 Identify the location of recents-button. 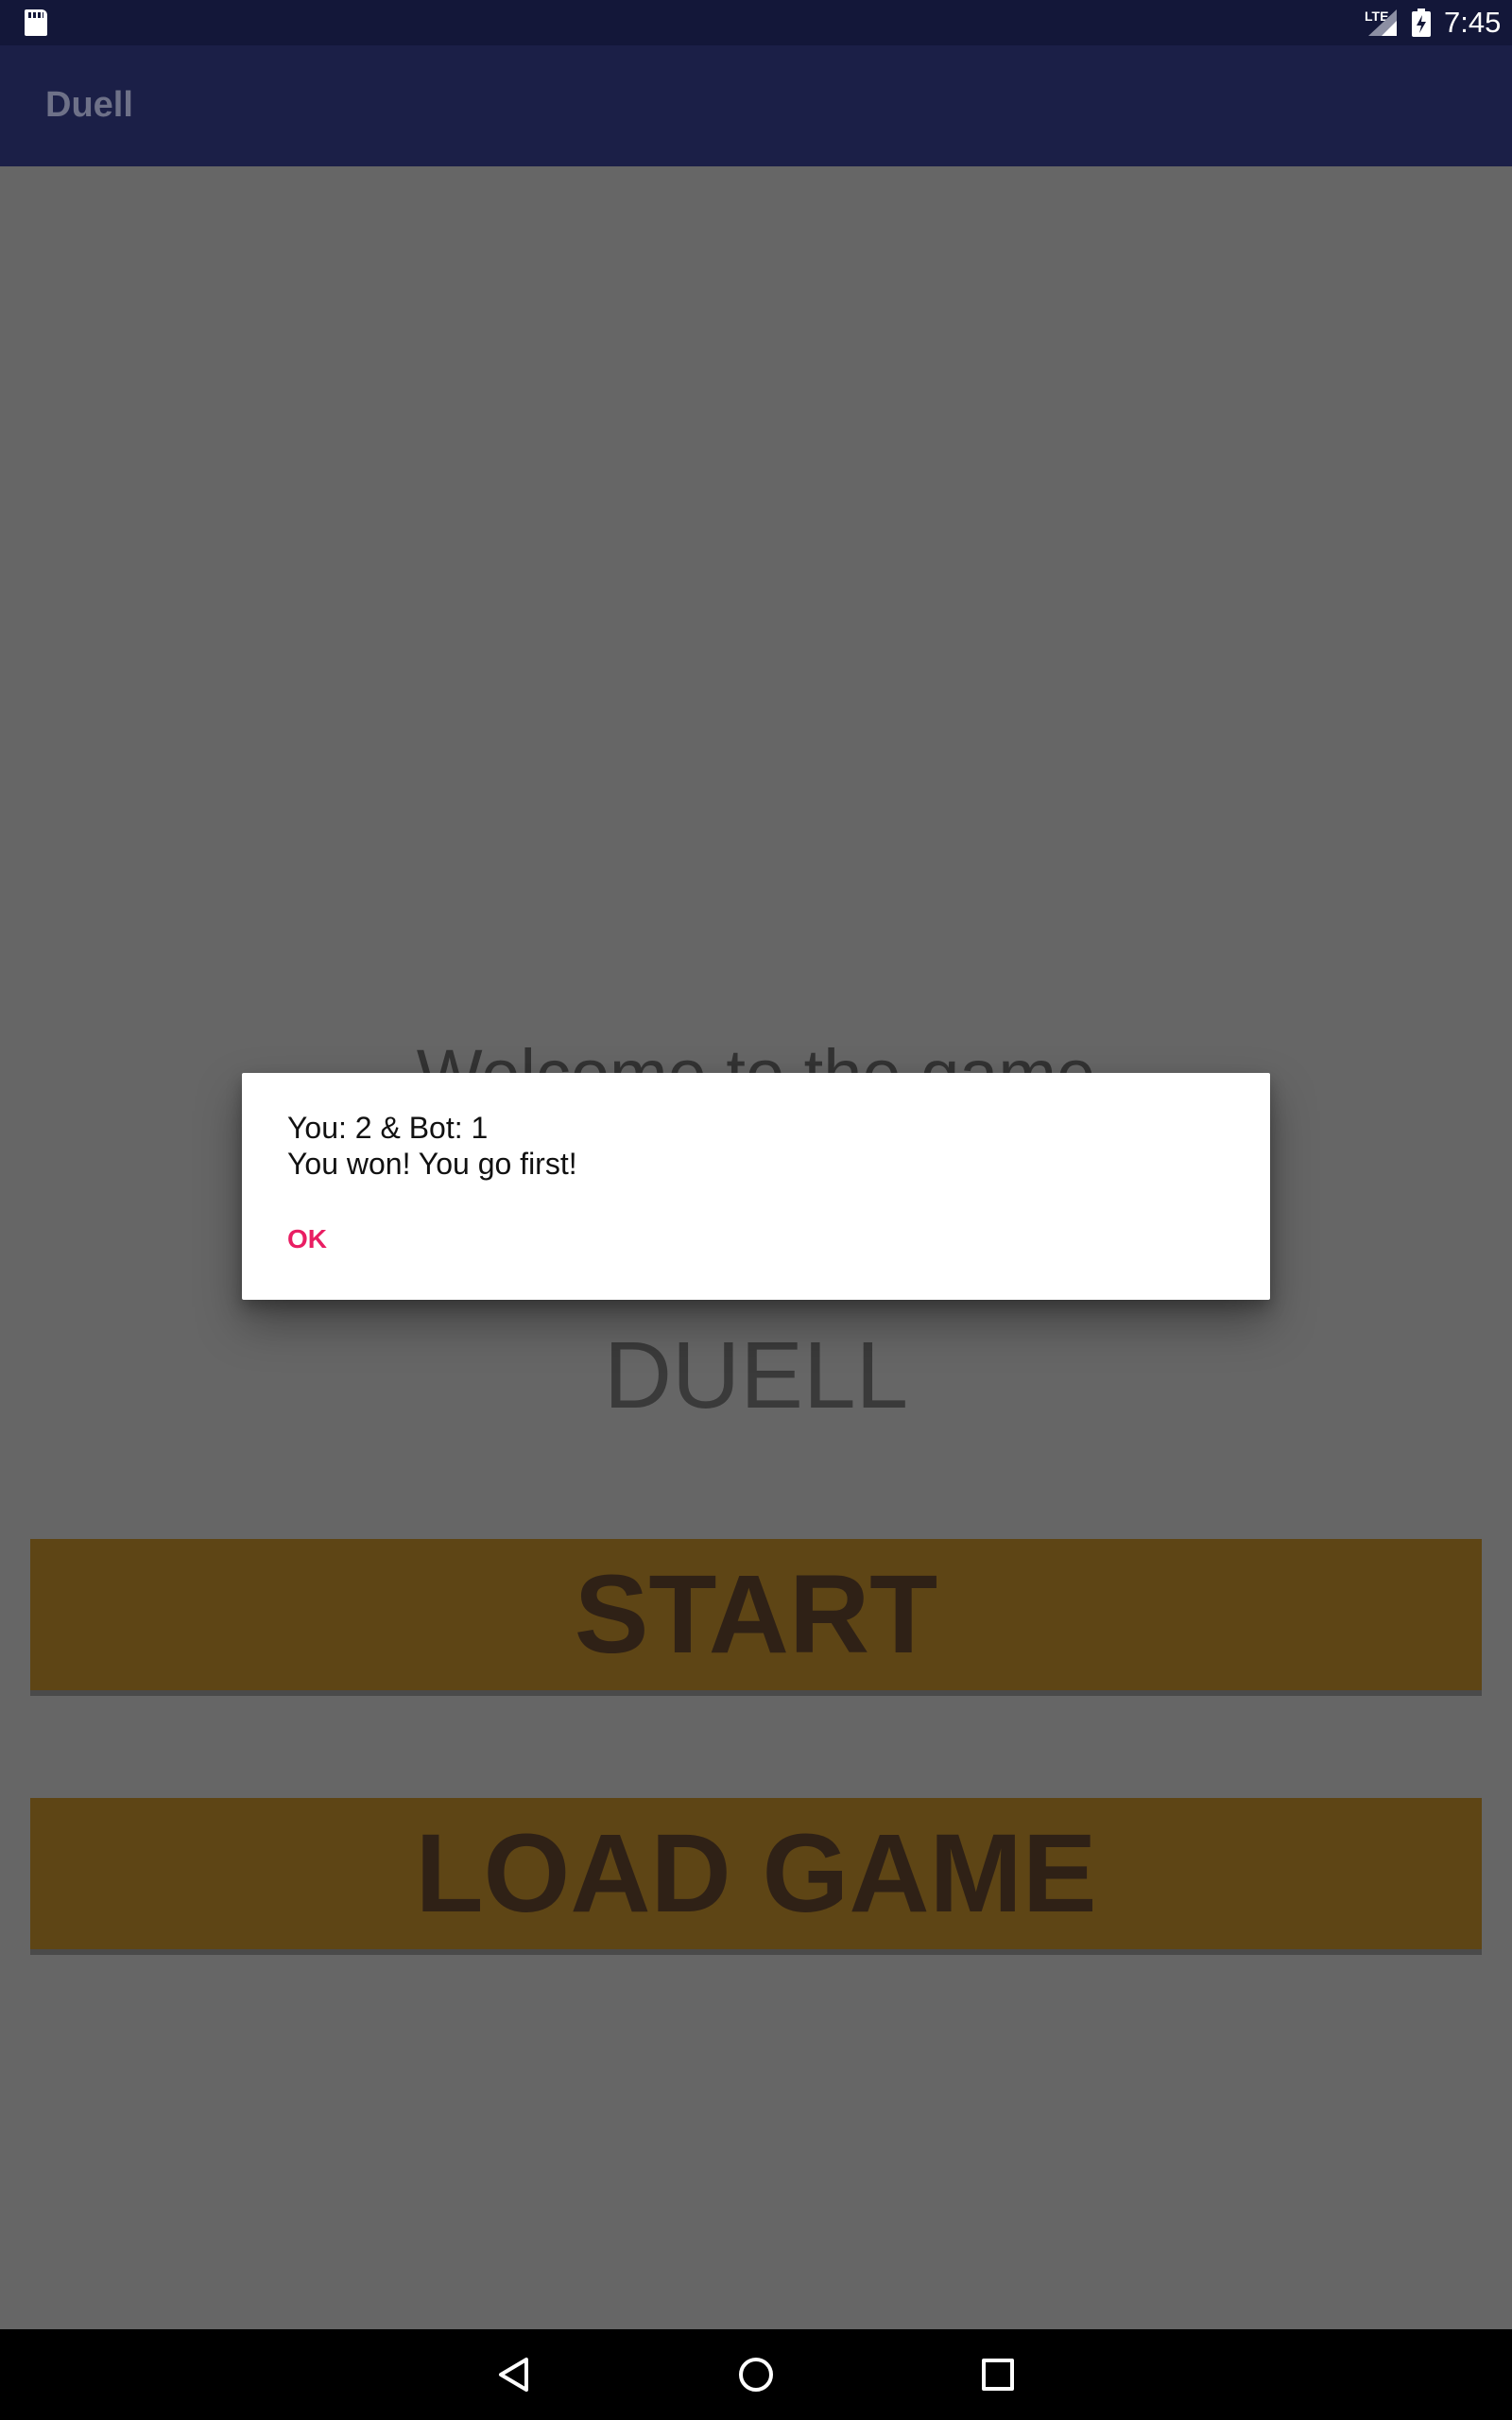
(998, 2374).